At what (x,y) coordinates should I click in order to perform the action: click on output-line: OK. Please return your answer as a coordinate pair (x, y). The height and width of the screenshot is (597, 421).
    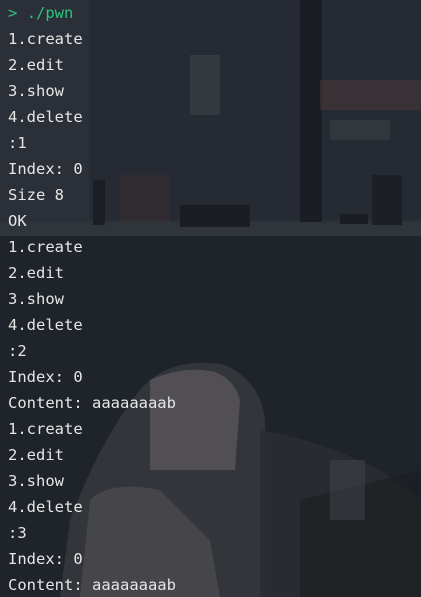
    Looking at the image, I should click on (17, 221).